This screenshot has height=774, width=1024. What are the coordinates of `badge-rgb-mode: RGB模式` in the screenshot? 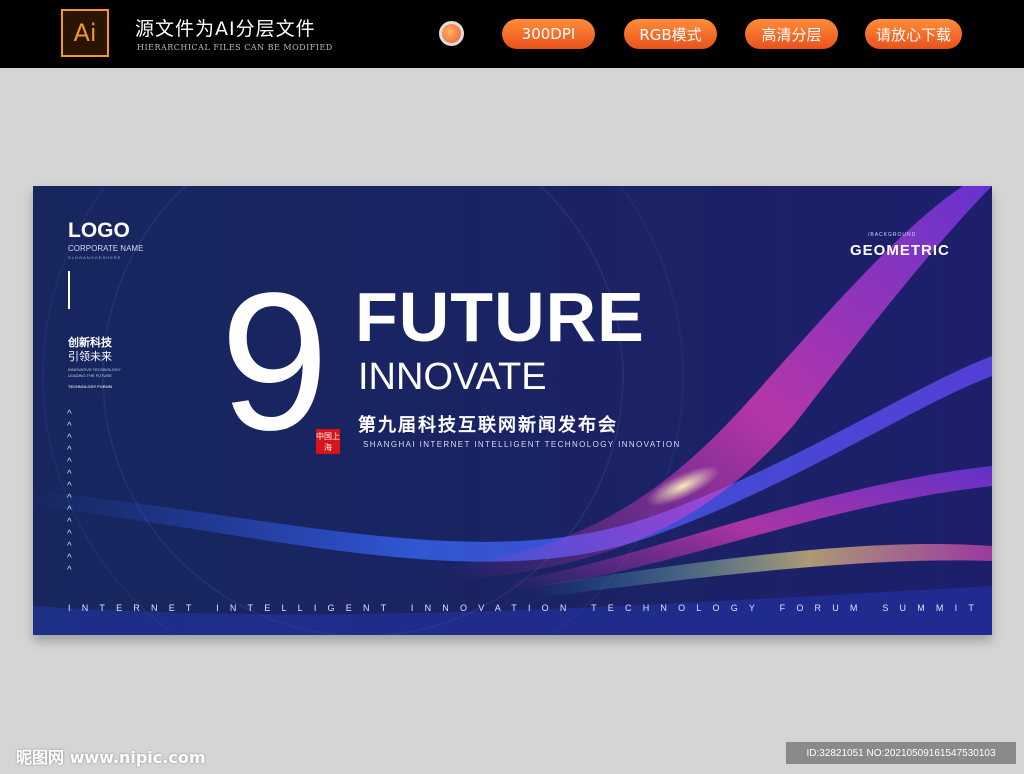 It's located at (670, 34).